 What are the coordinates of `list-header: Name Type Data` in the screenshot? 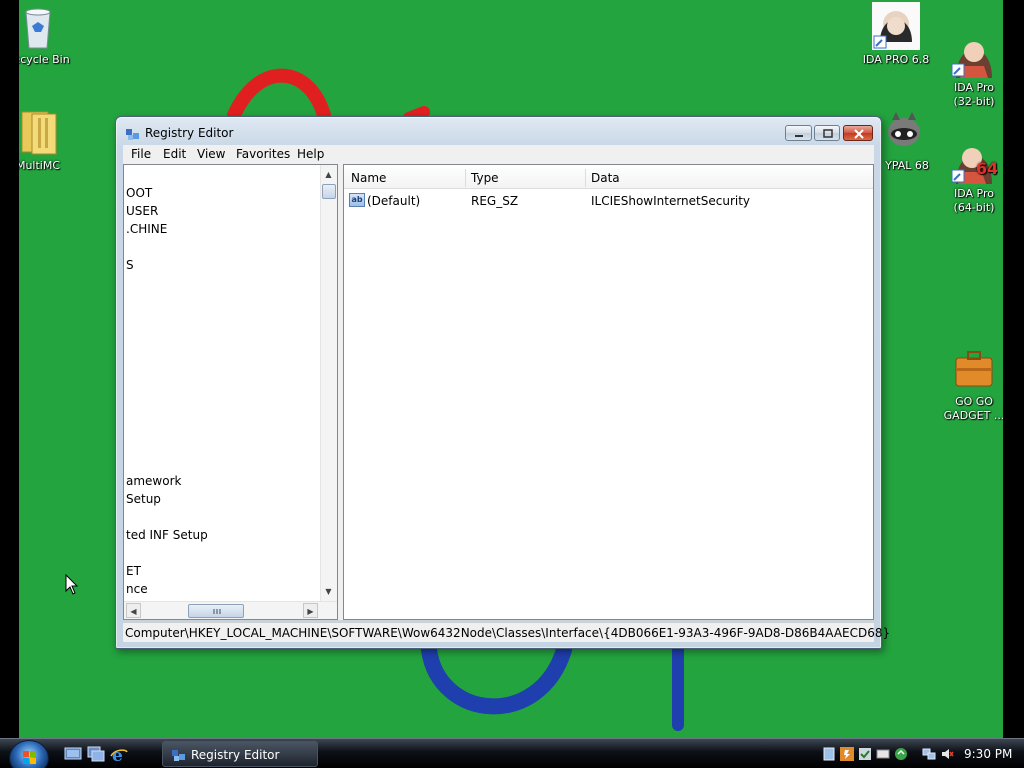 It's located at (608, 177).